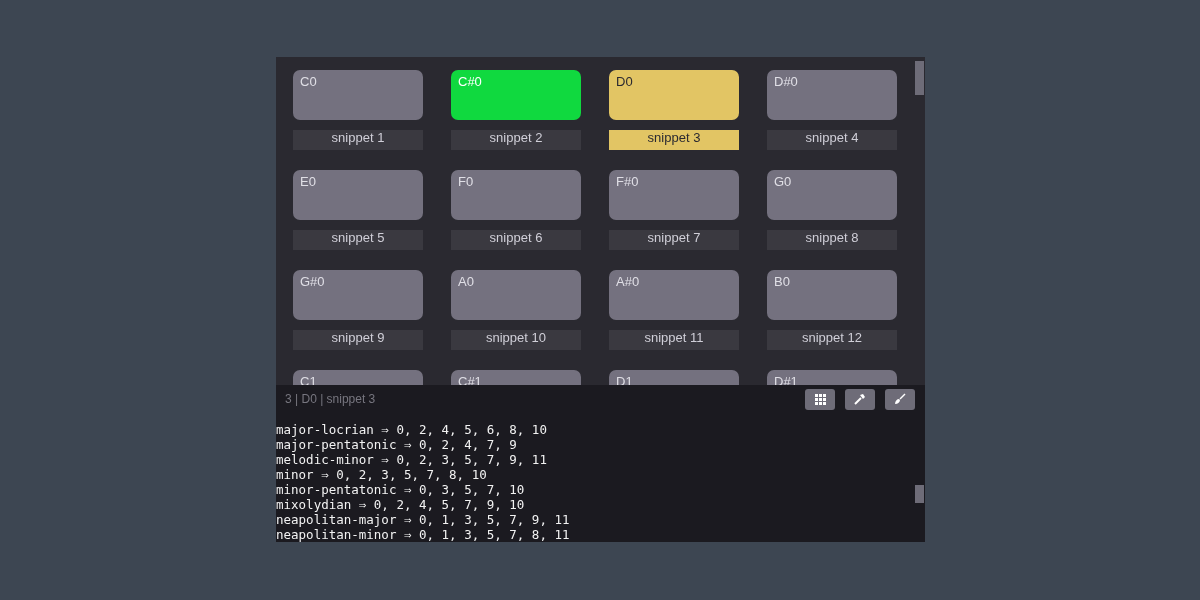 This screenshot has width=1200, height=600. Describe the element at coordinates (516, 95) in the screenshot. I see `pad-button: C#0` at that location.